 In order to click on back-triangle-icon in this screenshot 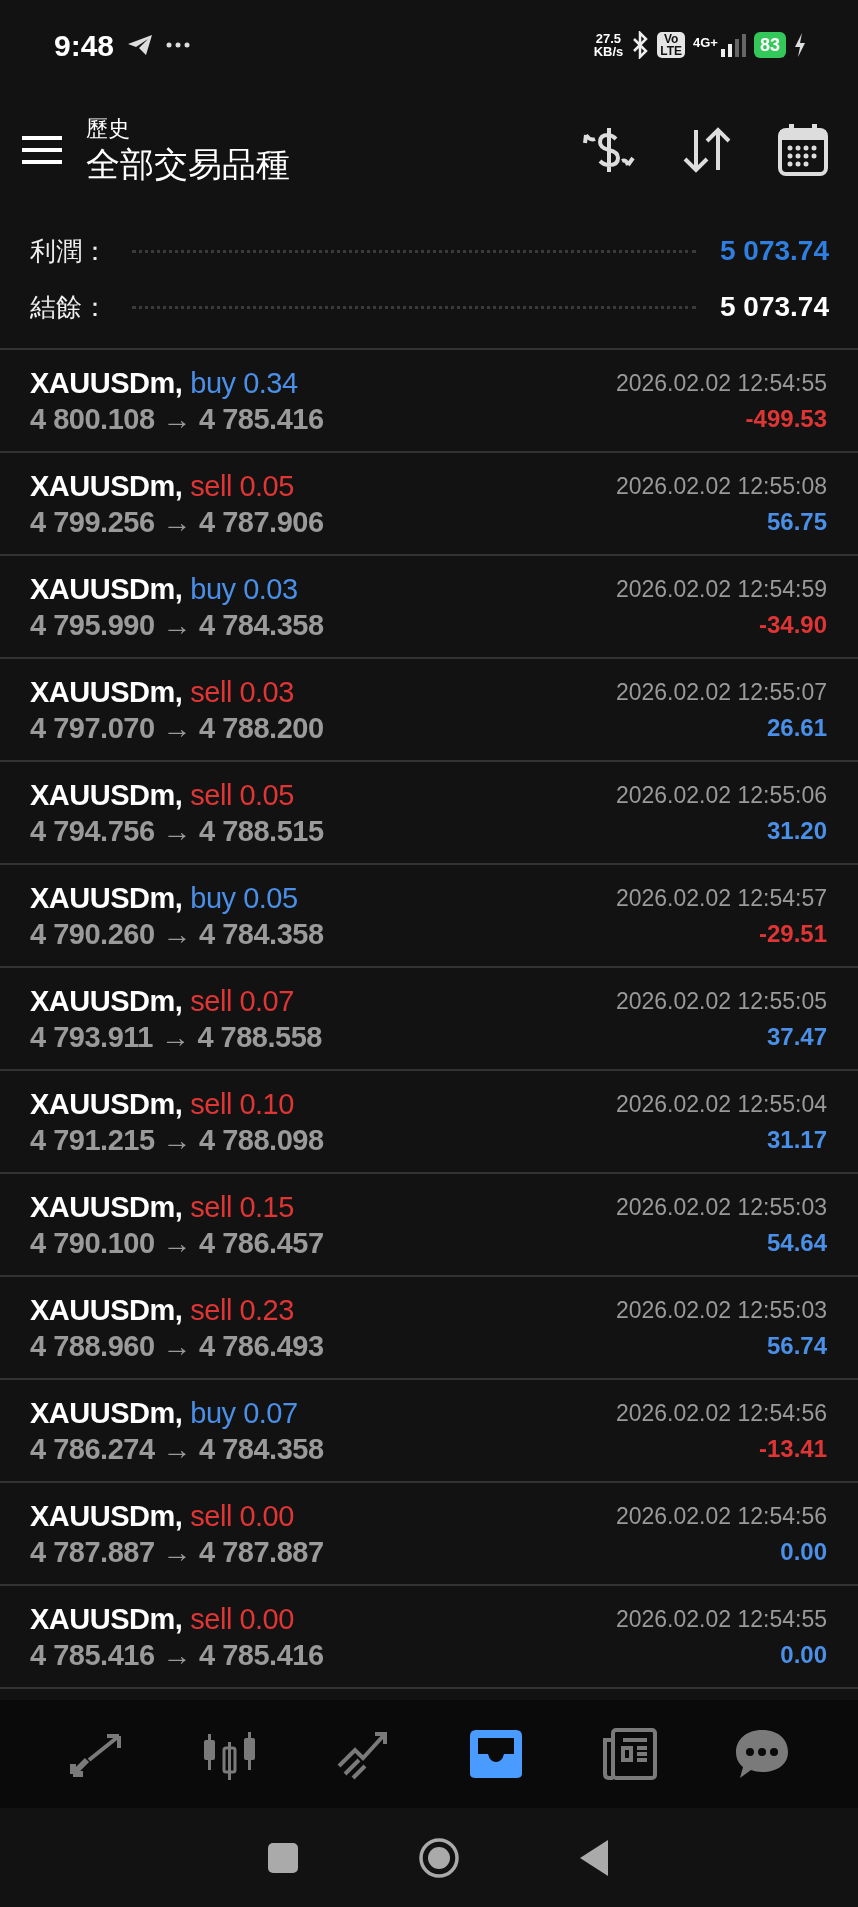, I will do `click(595, 1857)`.